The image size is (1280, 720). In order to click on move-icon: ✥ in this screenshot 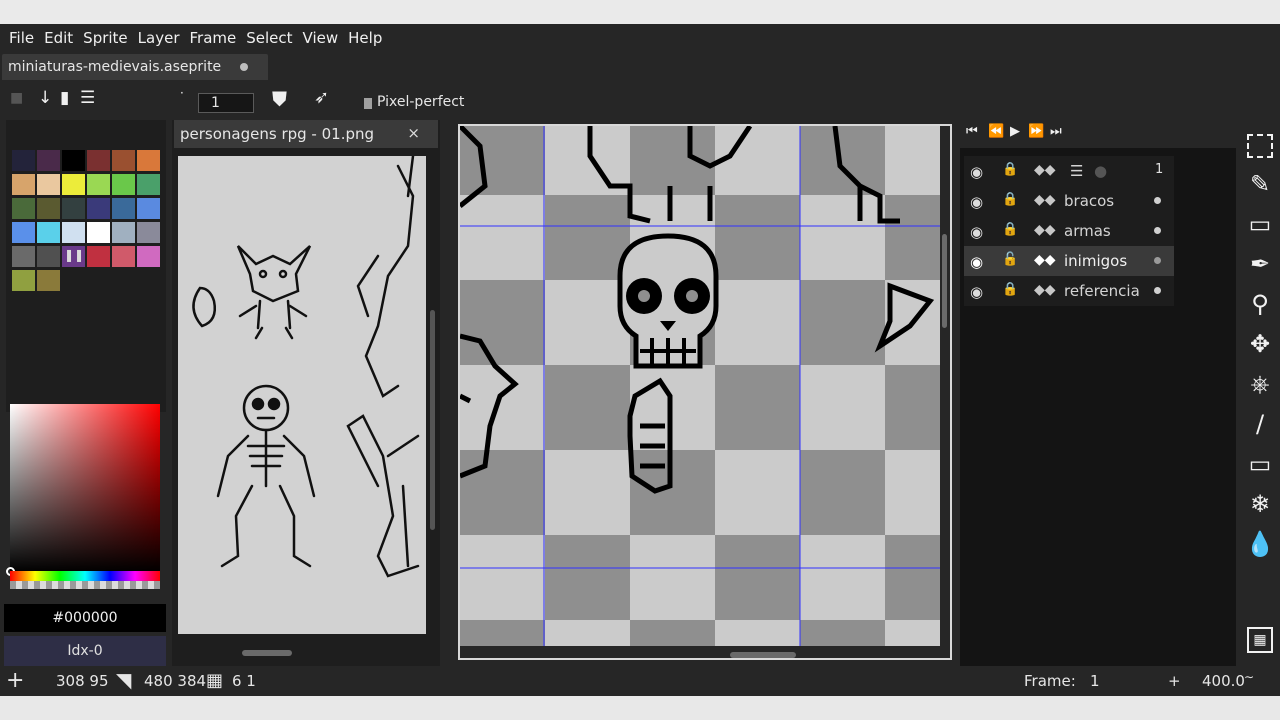, I will do `click(1260, 344)`.